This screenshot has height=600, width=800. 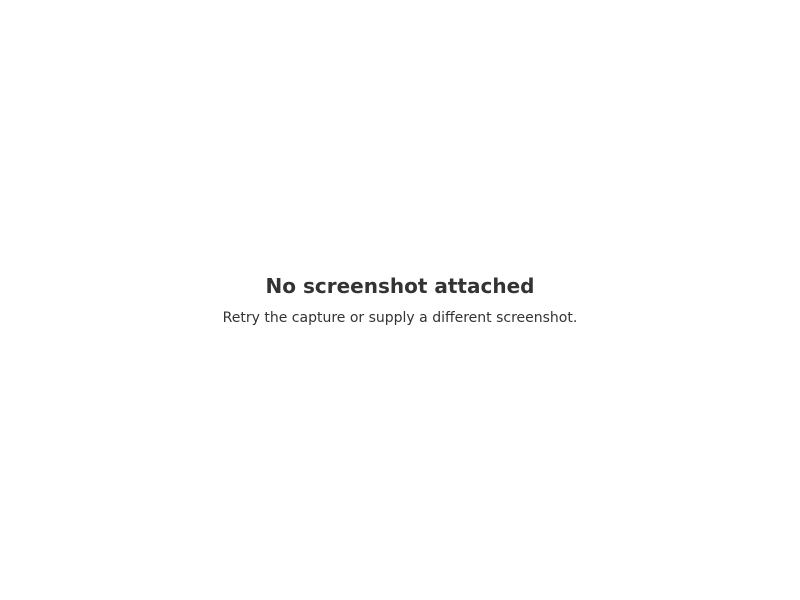 What do you see at coordinates (400, 286) in the screenshot?
I see `notice-title: No screenshot attached` at bounding box center [400, 286].